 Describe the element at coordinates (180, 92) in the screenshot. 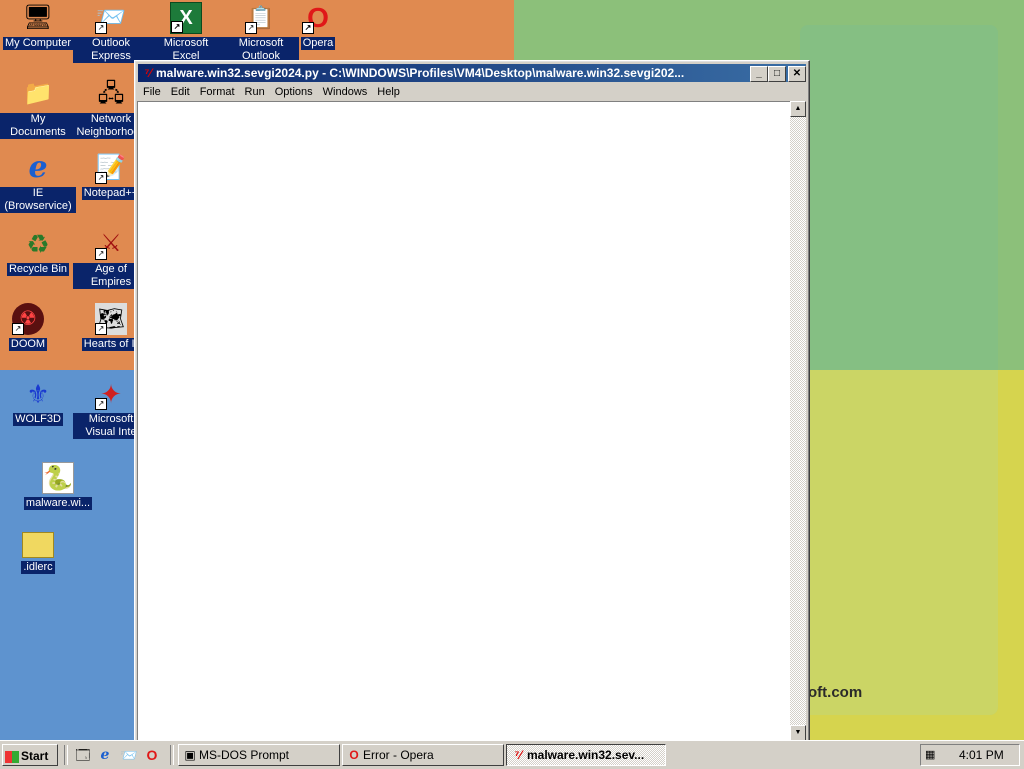

I see `menu-edit: Edit` at that location.